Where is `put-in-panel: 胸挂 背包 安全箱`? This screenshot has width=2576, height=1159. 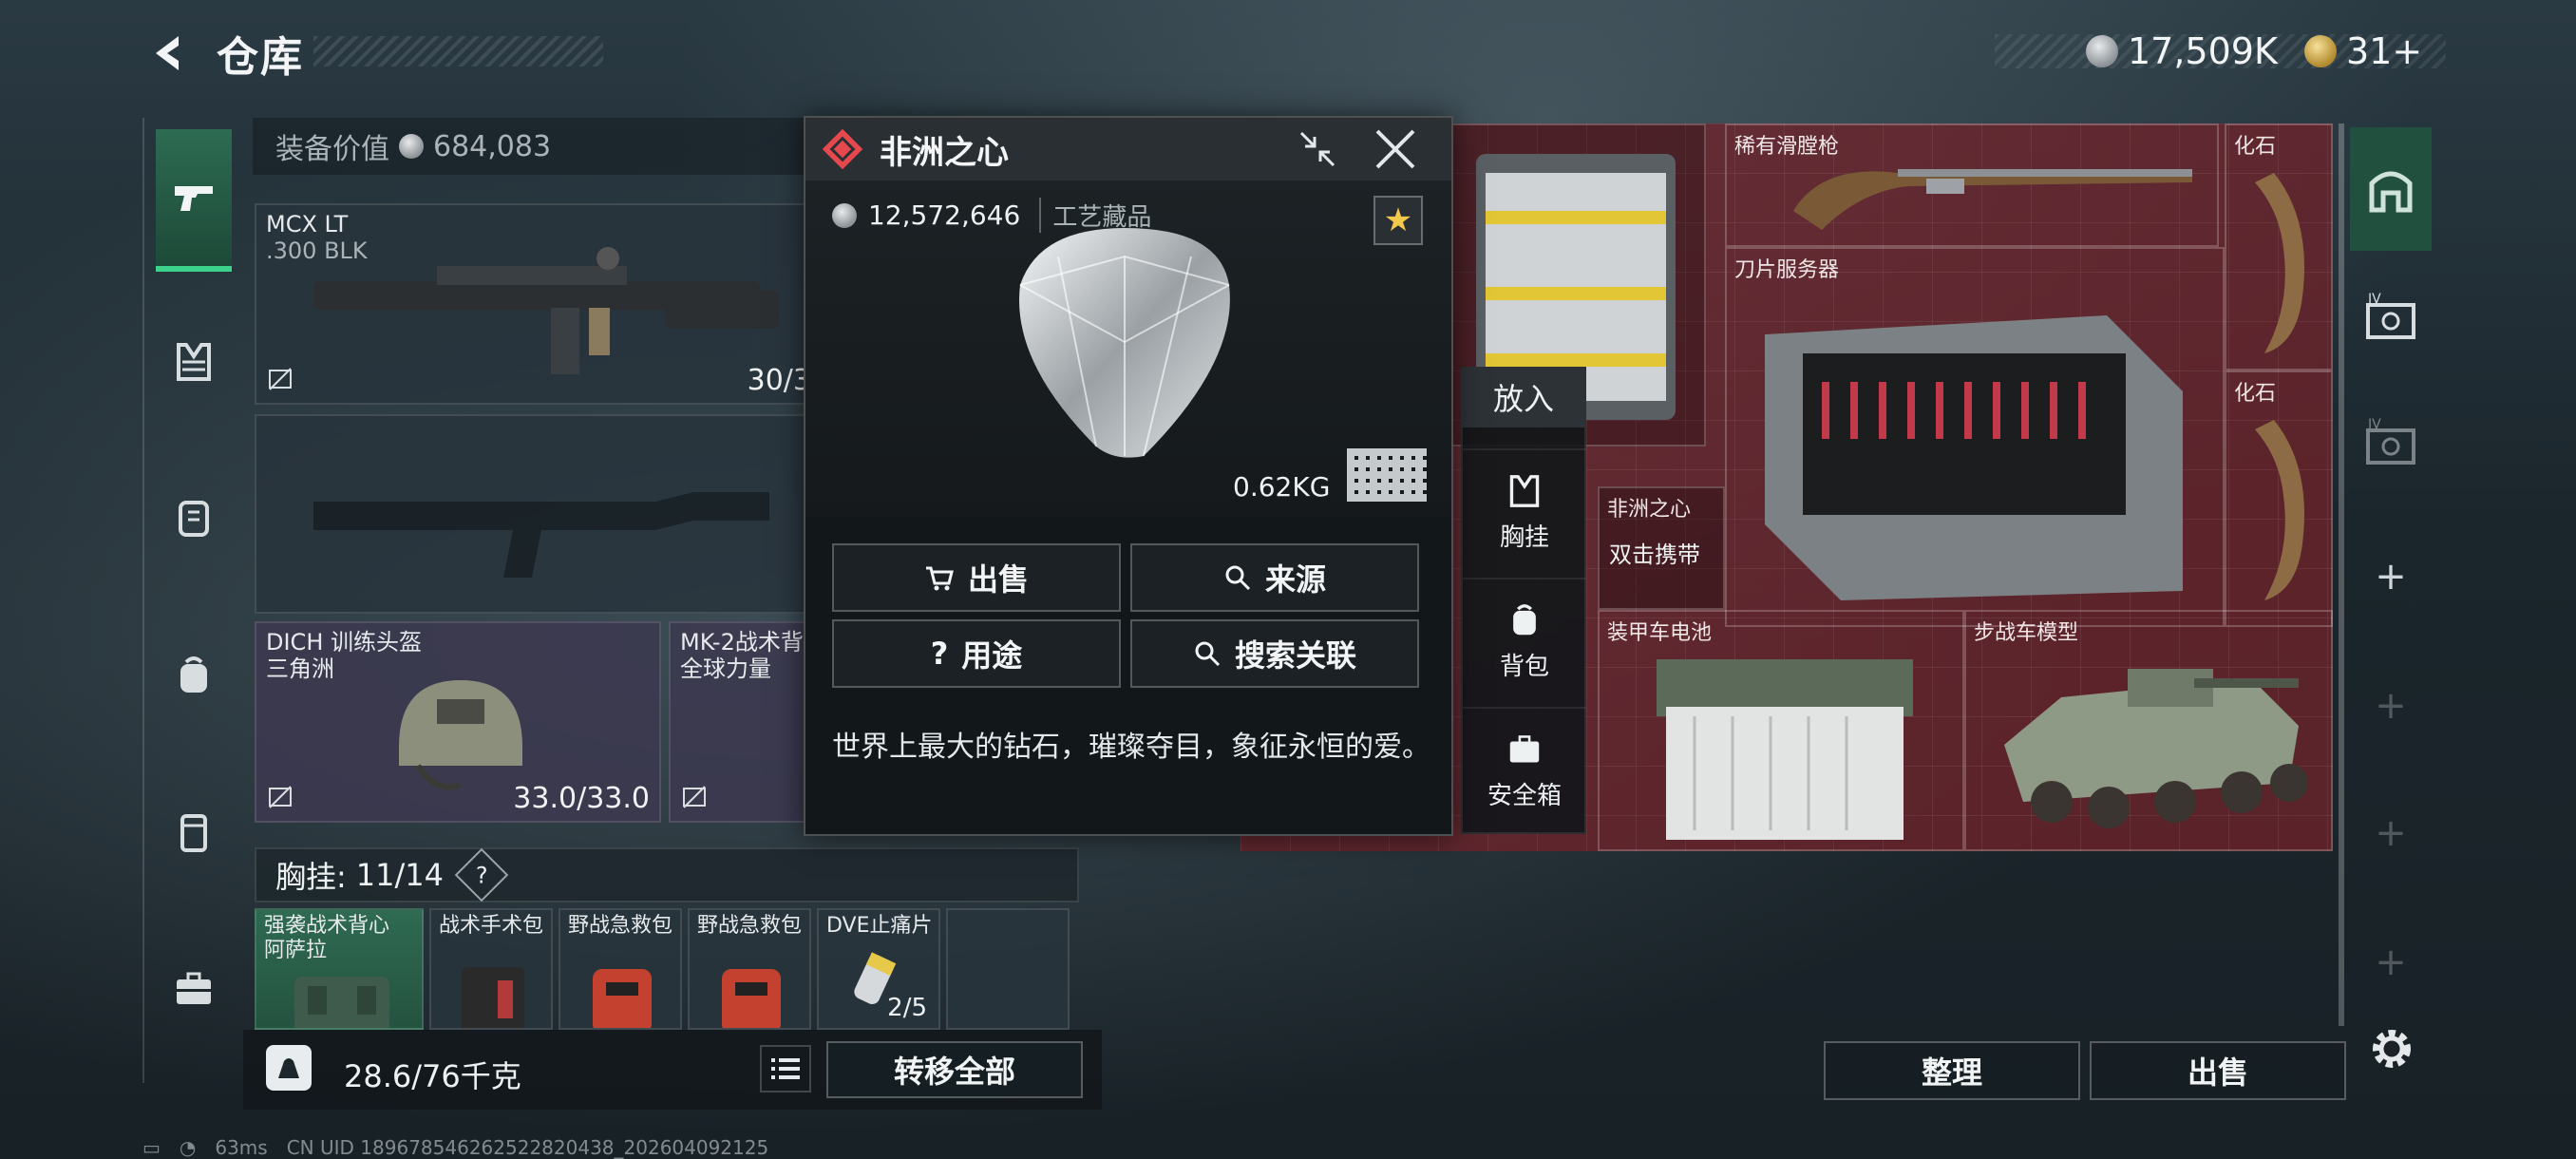 put-in-panel: 胸挂 背包 安全箱 is located at coordinates (1523, 600).